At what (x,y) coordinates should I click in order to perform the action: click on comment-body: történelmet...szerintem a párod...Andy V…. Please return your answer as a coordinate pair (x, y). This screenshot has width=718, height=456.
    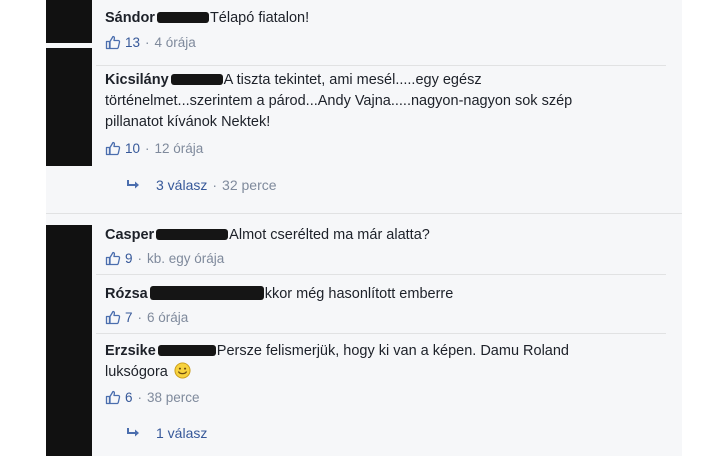
    Looking at the image, I should click on (339, 101).